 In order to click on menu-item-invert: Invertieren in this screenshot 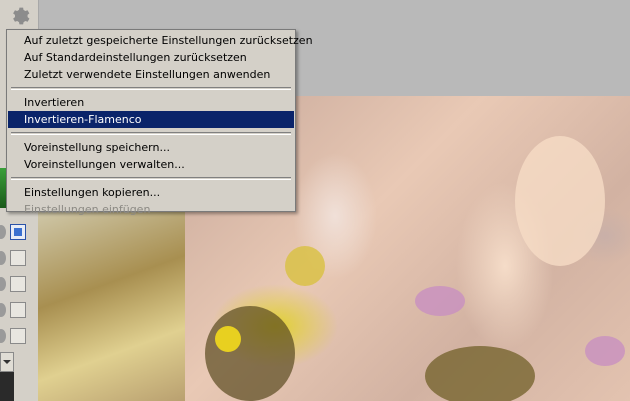, I will do `click(151, 102)`.